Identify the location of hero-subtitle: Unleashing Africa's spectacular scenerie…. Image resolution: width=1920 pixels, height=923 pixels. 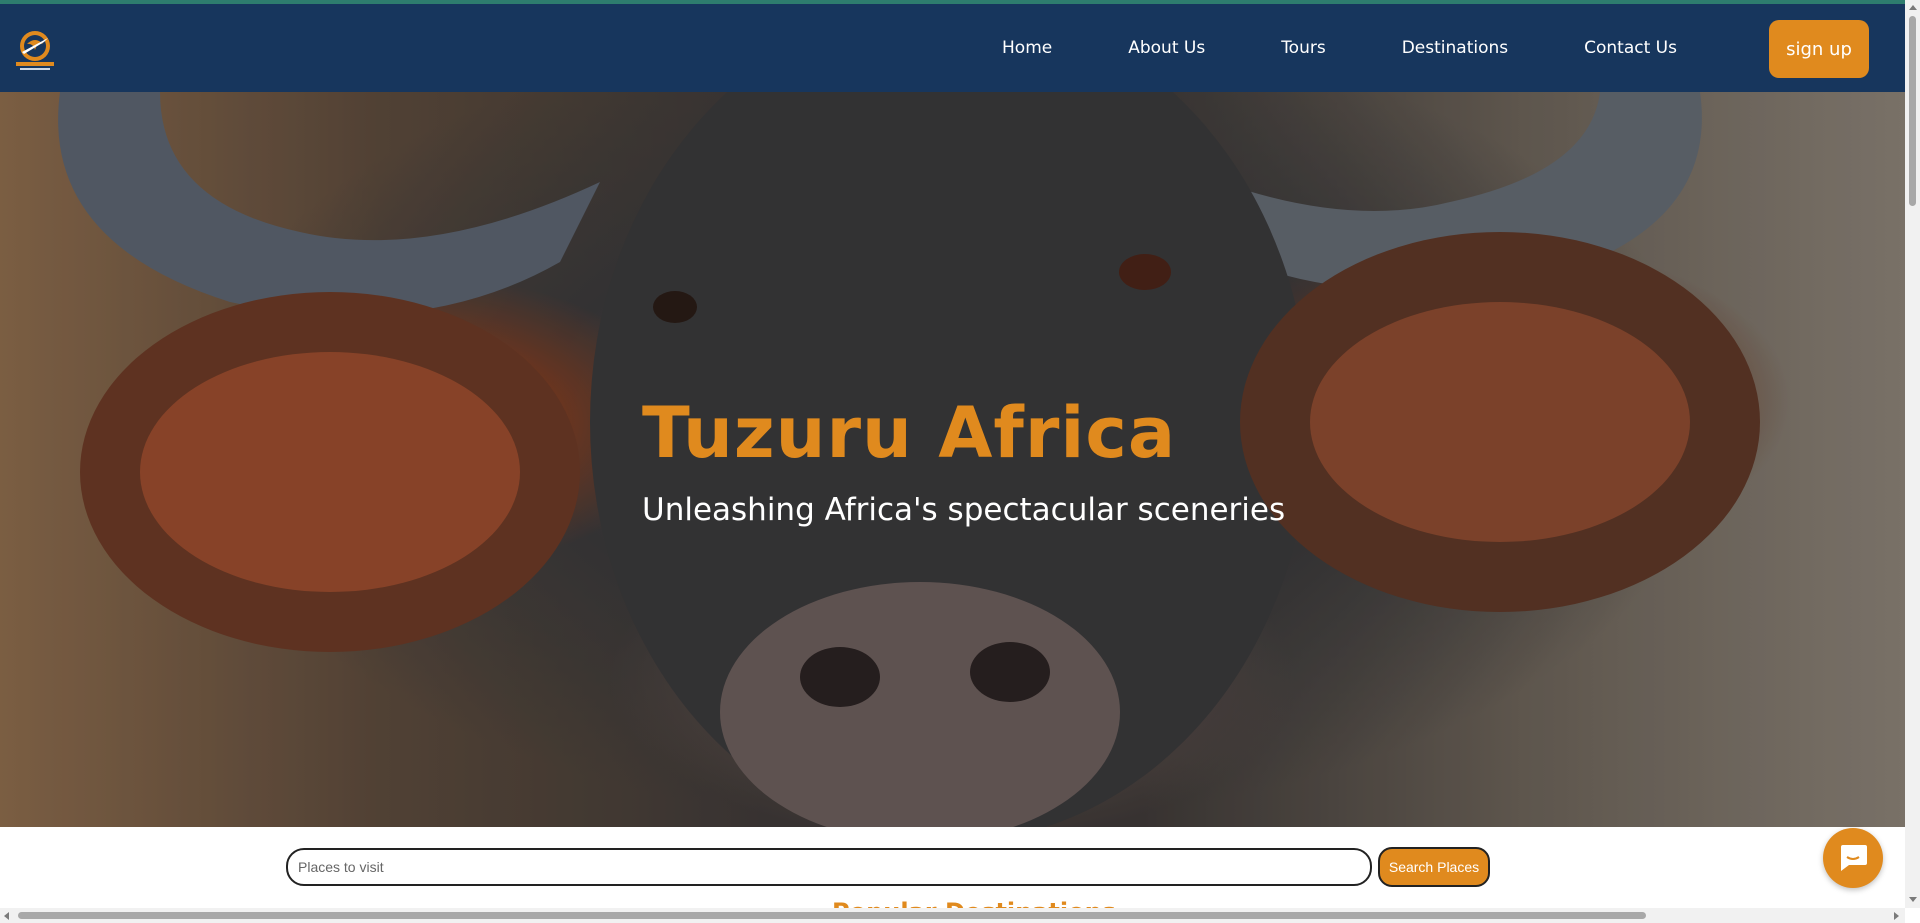
(964, 510).